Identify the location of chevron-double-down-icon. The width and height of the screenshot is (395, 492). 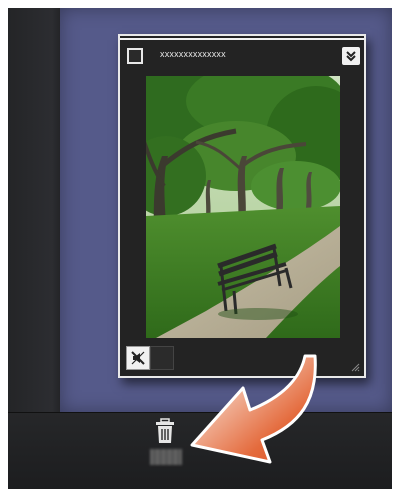
(351, 56).